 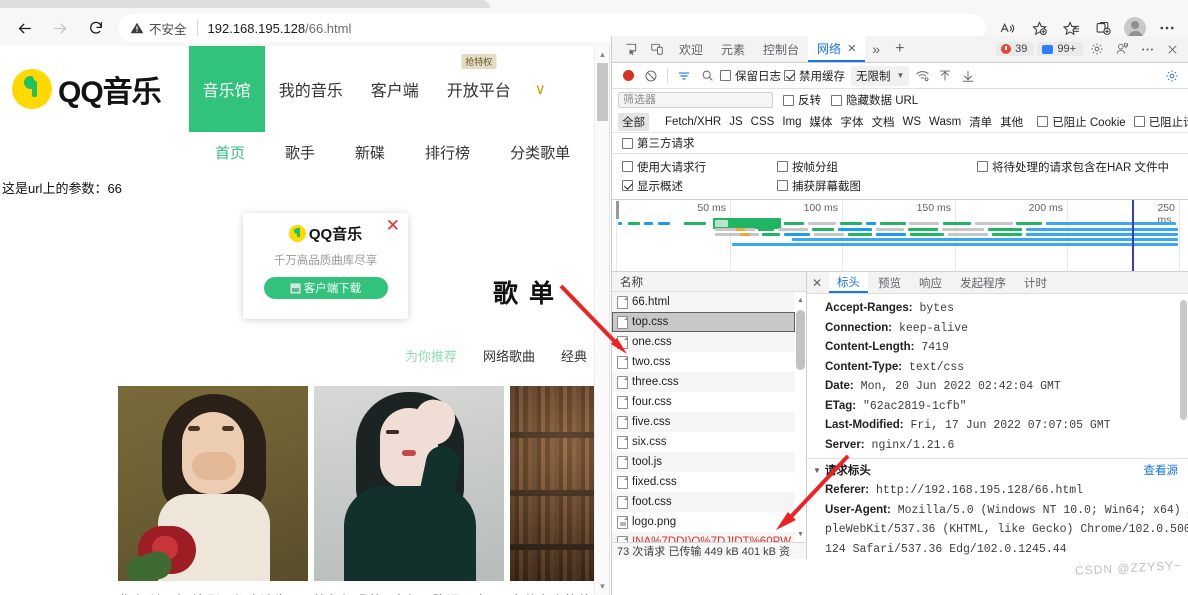 I want to click on category-classic: 经典, so click(x=574, y=355).